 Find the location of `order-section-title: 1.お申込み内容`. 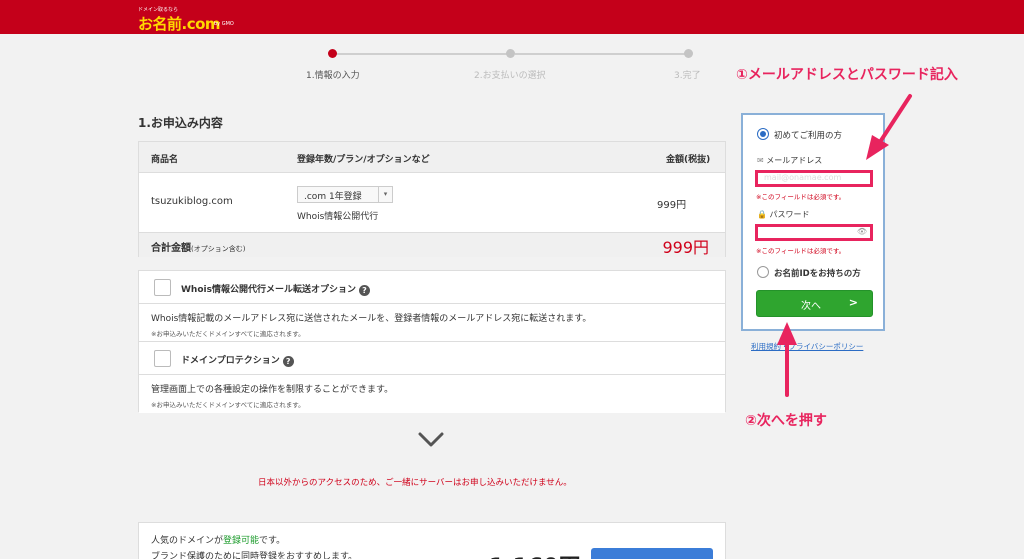

order-section-title: 1.お申込み内容 is located at coordinates (180, 123).